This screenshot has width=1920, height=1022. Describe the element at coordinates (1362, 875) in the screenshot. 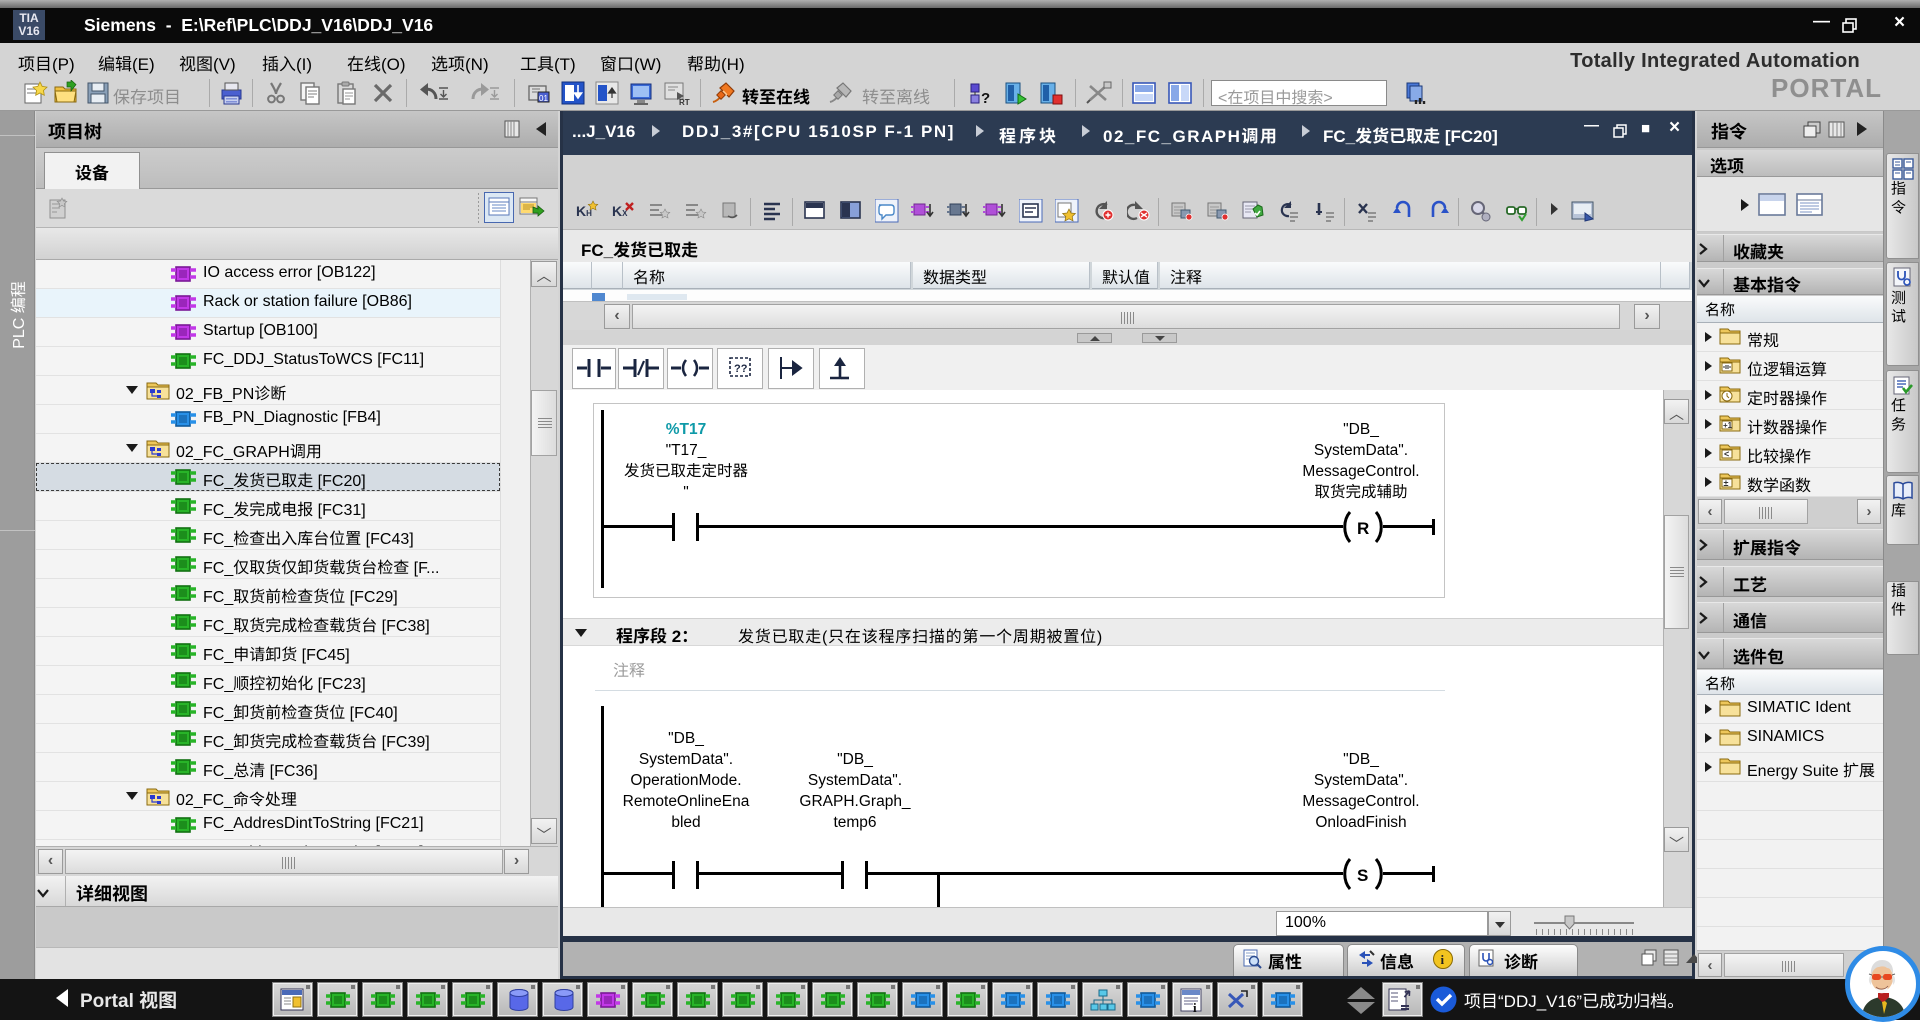

I see `svg-text: S` at that location.